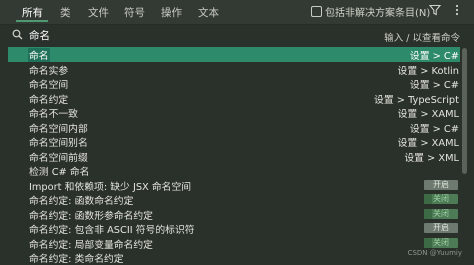 Image resolution: width=474 pixels, height=265 pixels. What do you see at coordinates (237, 257) in the screenshot?
I see `list-item: 命名约定: 类命名约定` at bounding box center [237, 257].